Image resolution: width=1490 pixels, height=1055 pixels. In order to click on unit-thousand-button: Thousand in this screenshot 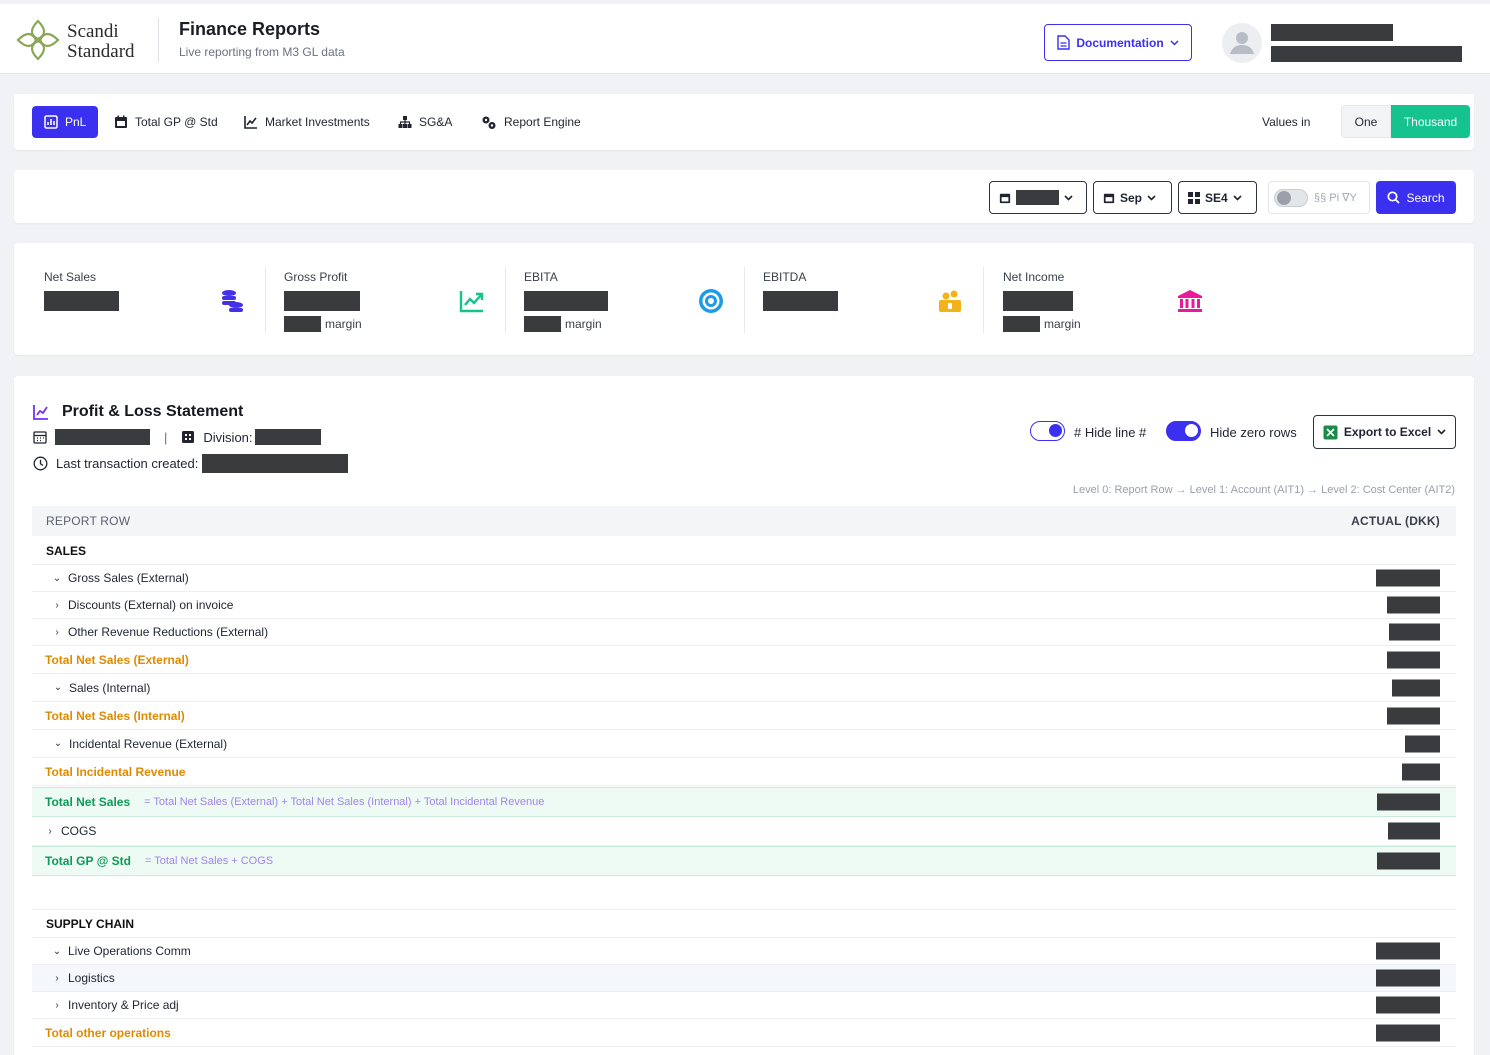, I will do `click(1430, 121)`.